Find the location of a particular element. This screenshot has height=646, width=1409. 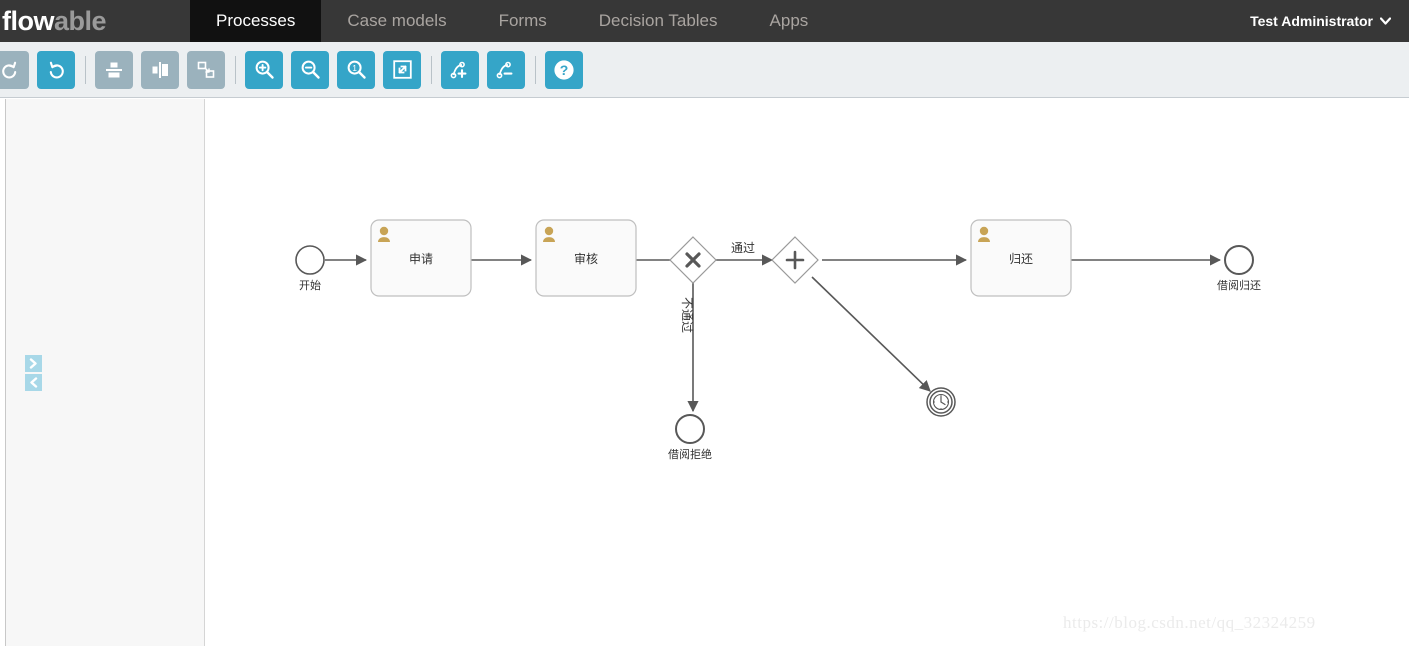

nav-tab-label: Decision Tables is located at coordinates (658, 20).